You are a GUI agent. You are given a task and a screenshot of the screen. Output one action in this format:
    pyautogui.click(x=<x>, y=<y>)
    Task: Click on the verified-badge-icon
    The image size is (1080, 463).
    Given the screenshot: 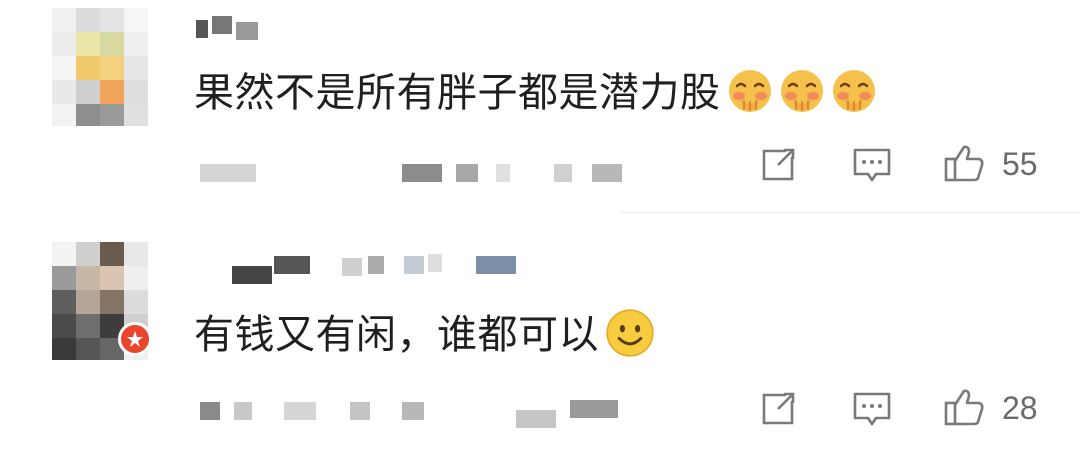 What is the action you would take?
    pyautogui.click(x=135, y=339)
    